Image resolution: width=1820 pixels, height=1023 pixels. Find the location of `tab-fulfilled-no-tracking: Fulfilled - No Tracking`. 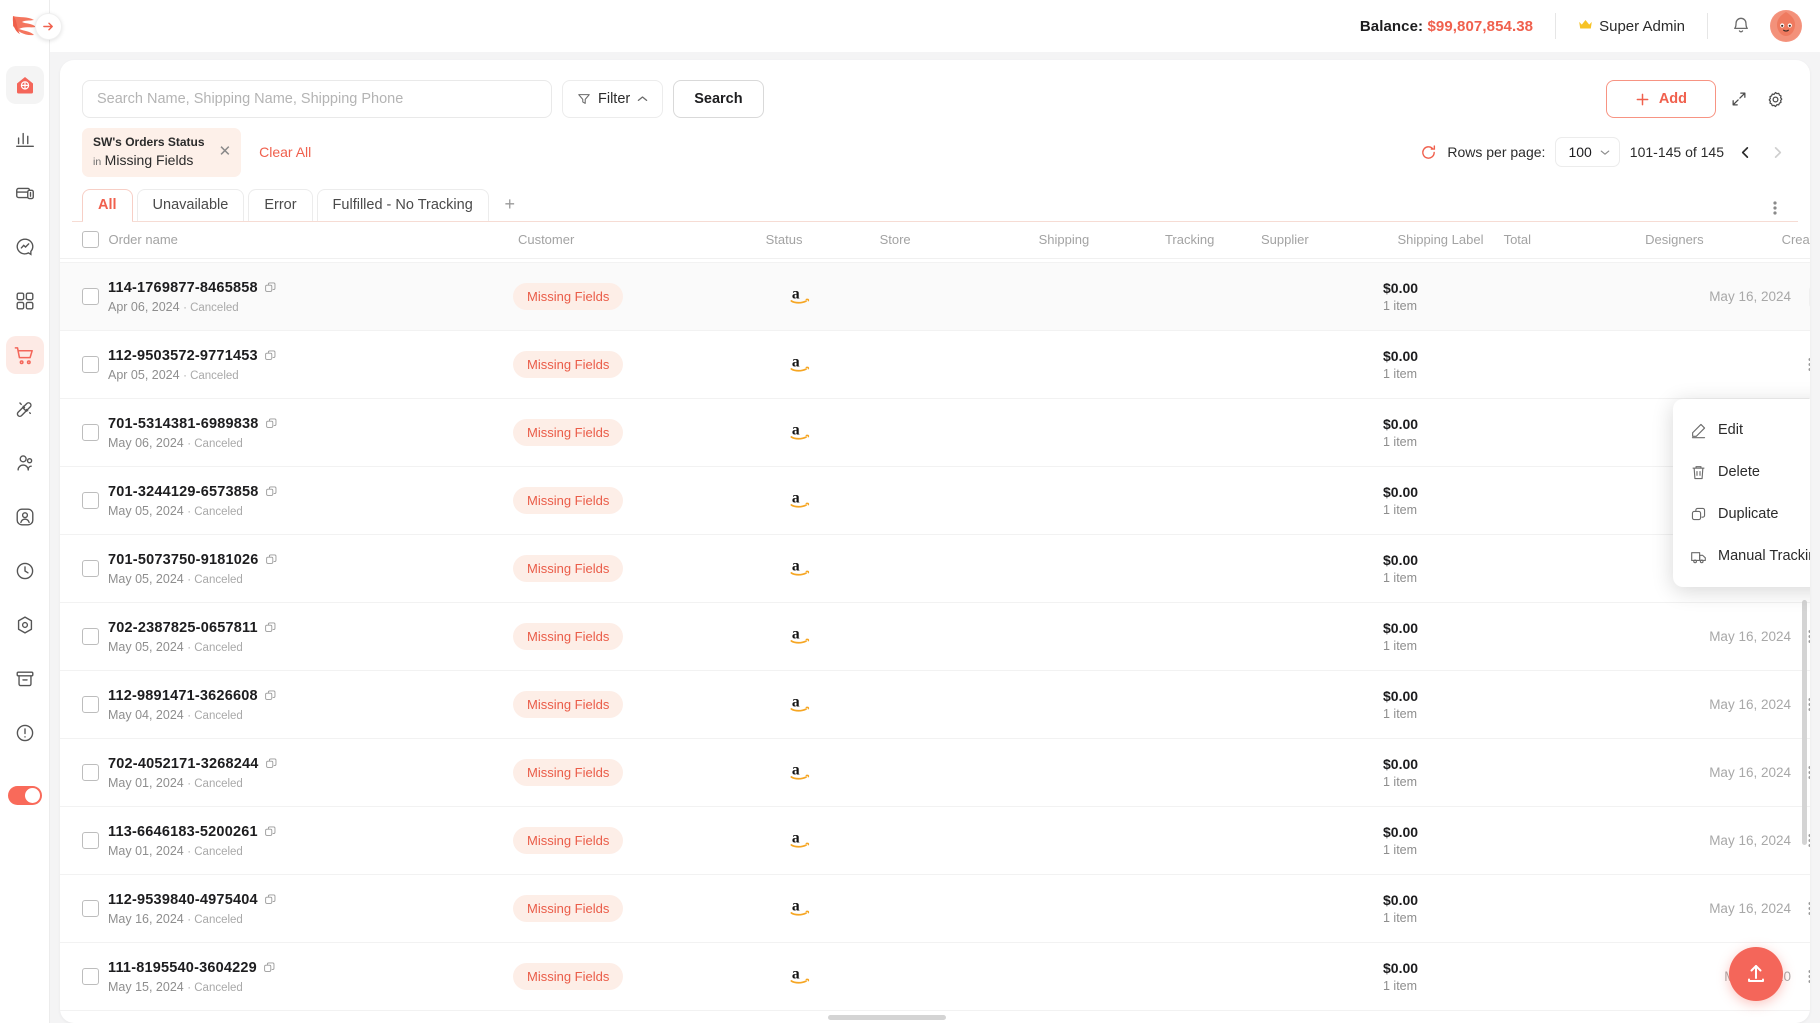

tab-fulfilled-no-tracking: Fulfilled - No Tracking is located at coordinates (402, 204).